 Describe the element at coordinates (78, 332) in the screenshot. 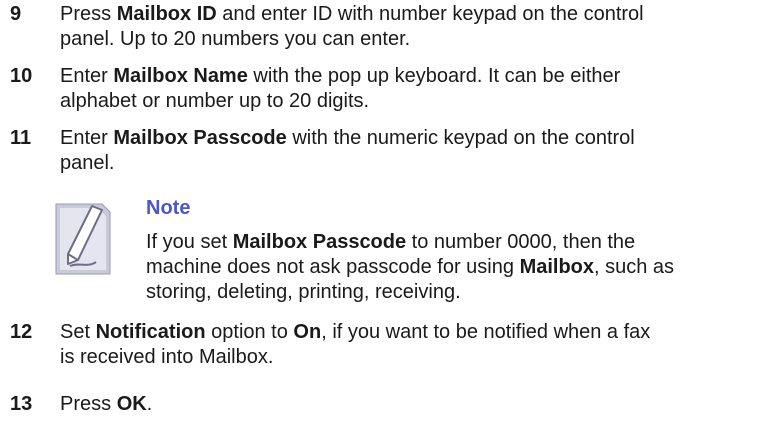

I see `text-run: Set` at that location.